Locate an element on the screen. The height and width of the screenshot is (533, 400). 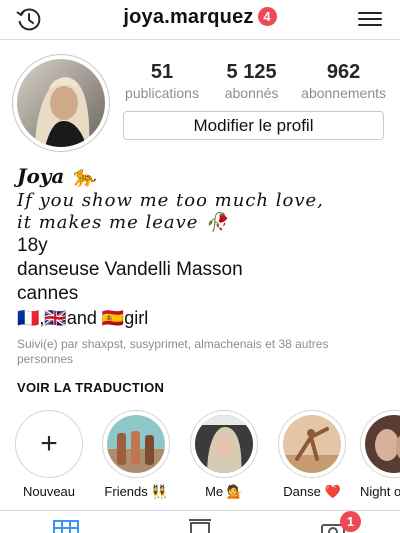
stat-value: 962 is located at coordinates (343, 72).